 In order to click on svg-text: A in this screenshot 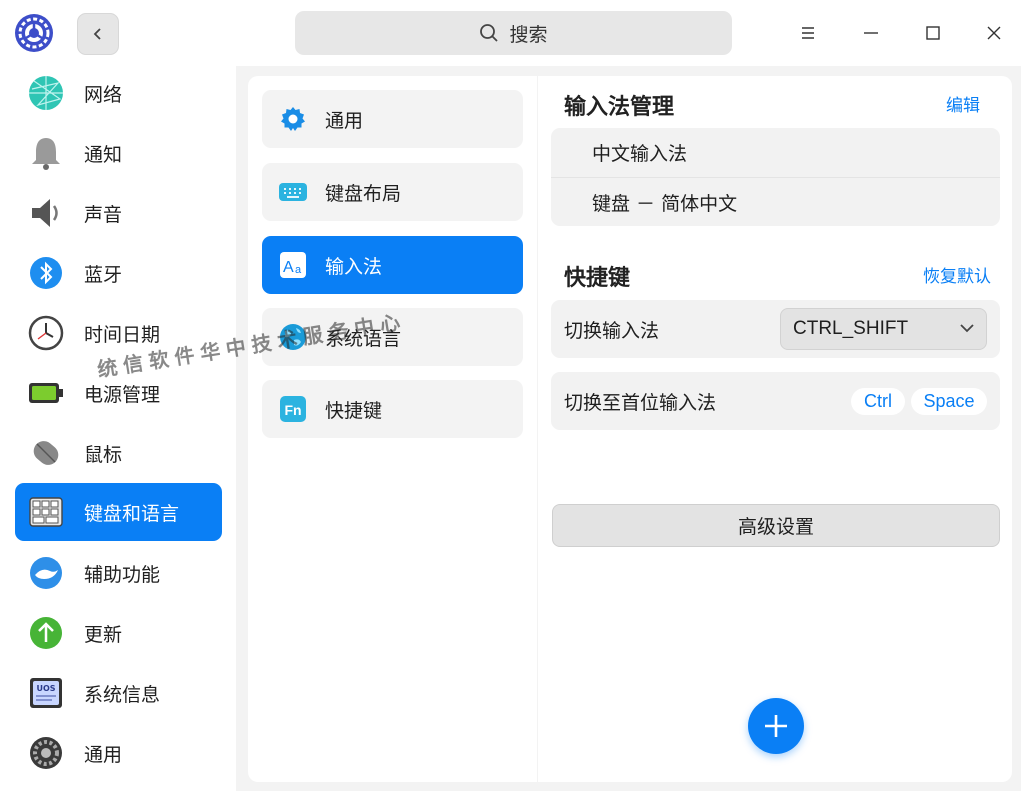, I will do `click(288, 267)`.